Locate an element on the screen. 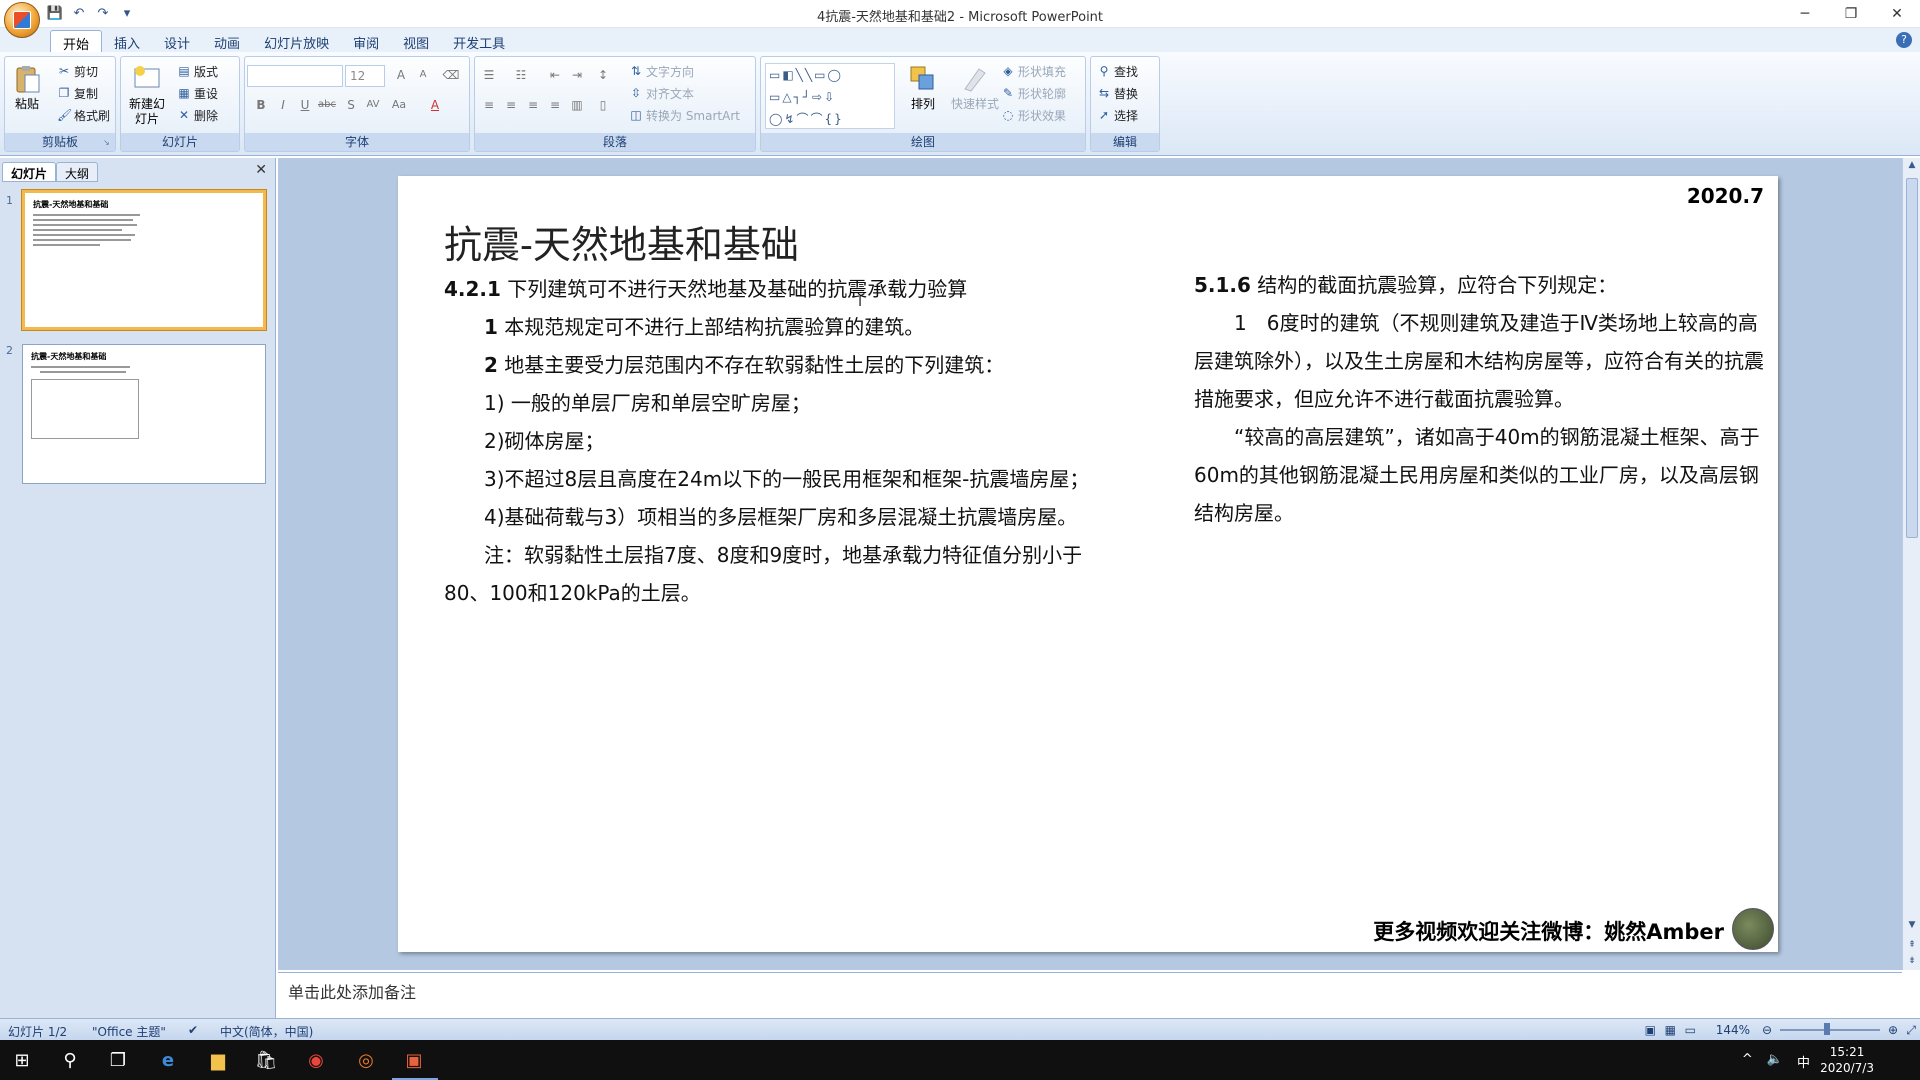 Image resolution: width=1920 pixels, height=1080 pixels. replace-button: ⇆ 替换 is located at coordinates (1117, 93).